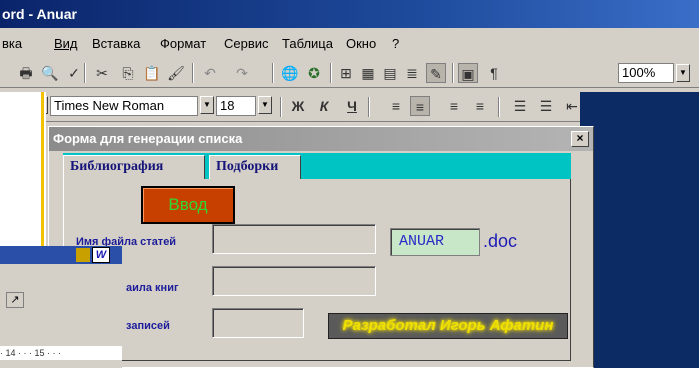  Describe the element at coordinates (102, 73) in the screenshot. I see `cut-icon: ✂` at that location.